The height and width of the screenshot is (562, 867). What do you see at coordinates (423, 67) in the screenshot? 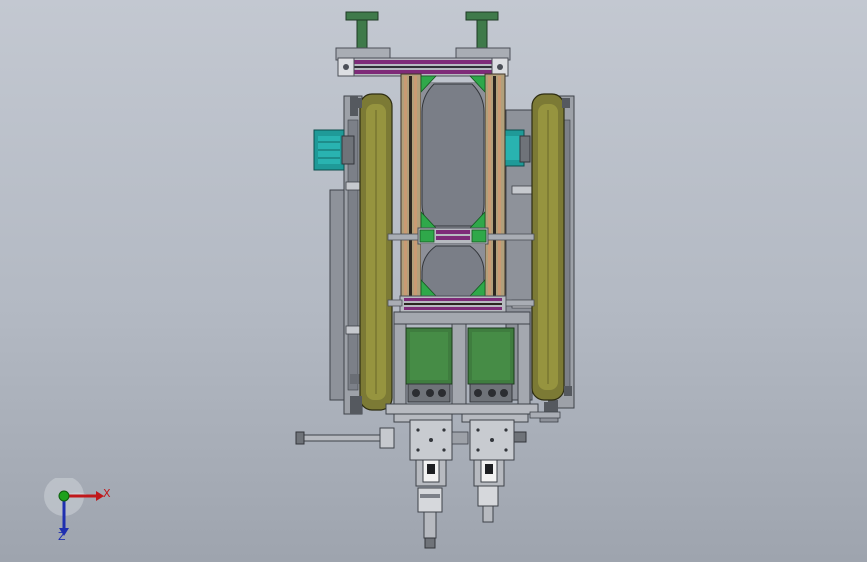
I see `top-cross-beam` at bounding box center [423, 67].